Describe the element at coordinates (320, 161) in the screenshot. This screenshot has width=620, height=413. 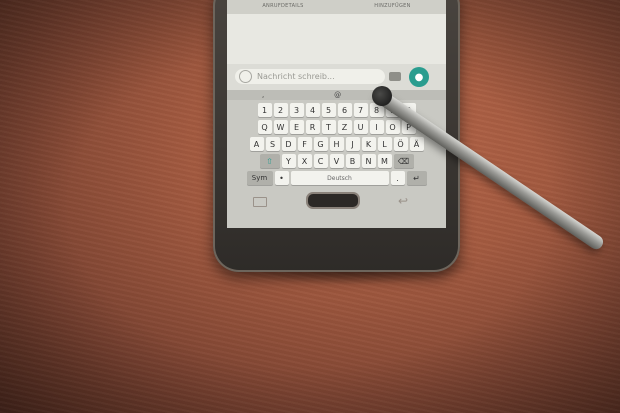
I see `key-c: C` at that location.